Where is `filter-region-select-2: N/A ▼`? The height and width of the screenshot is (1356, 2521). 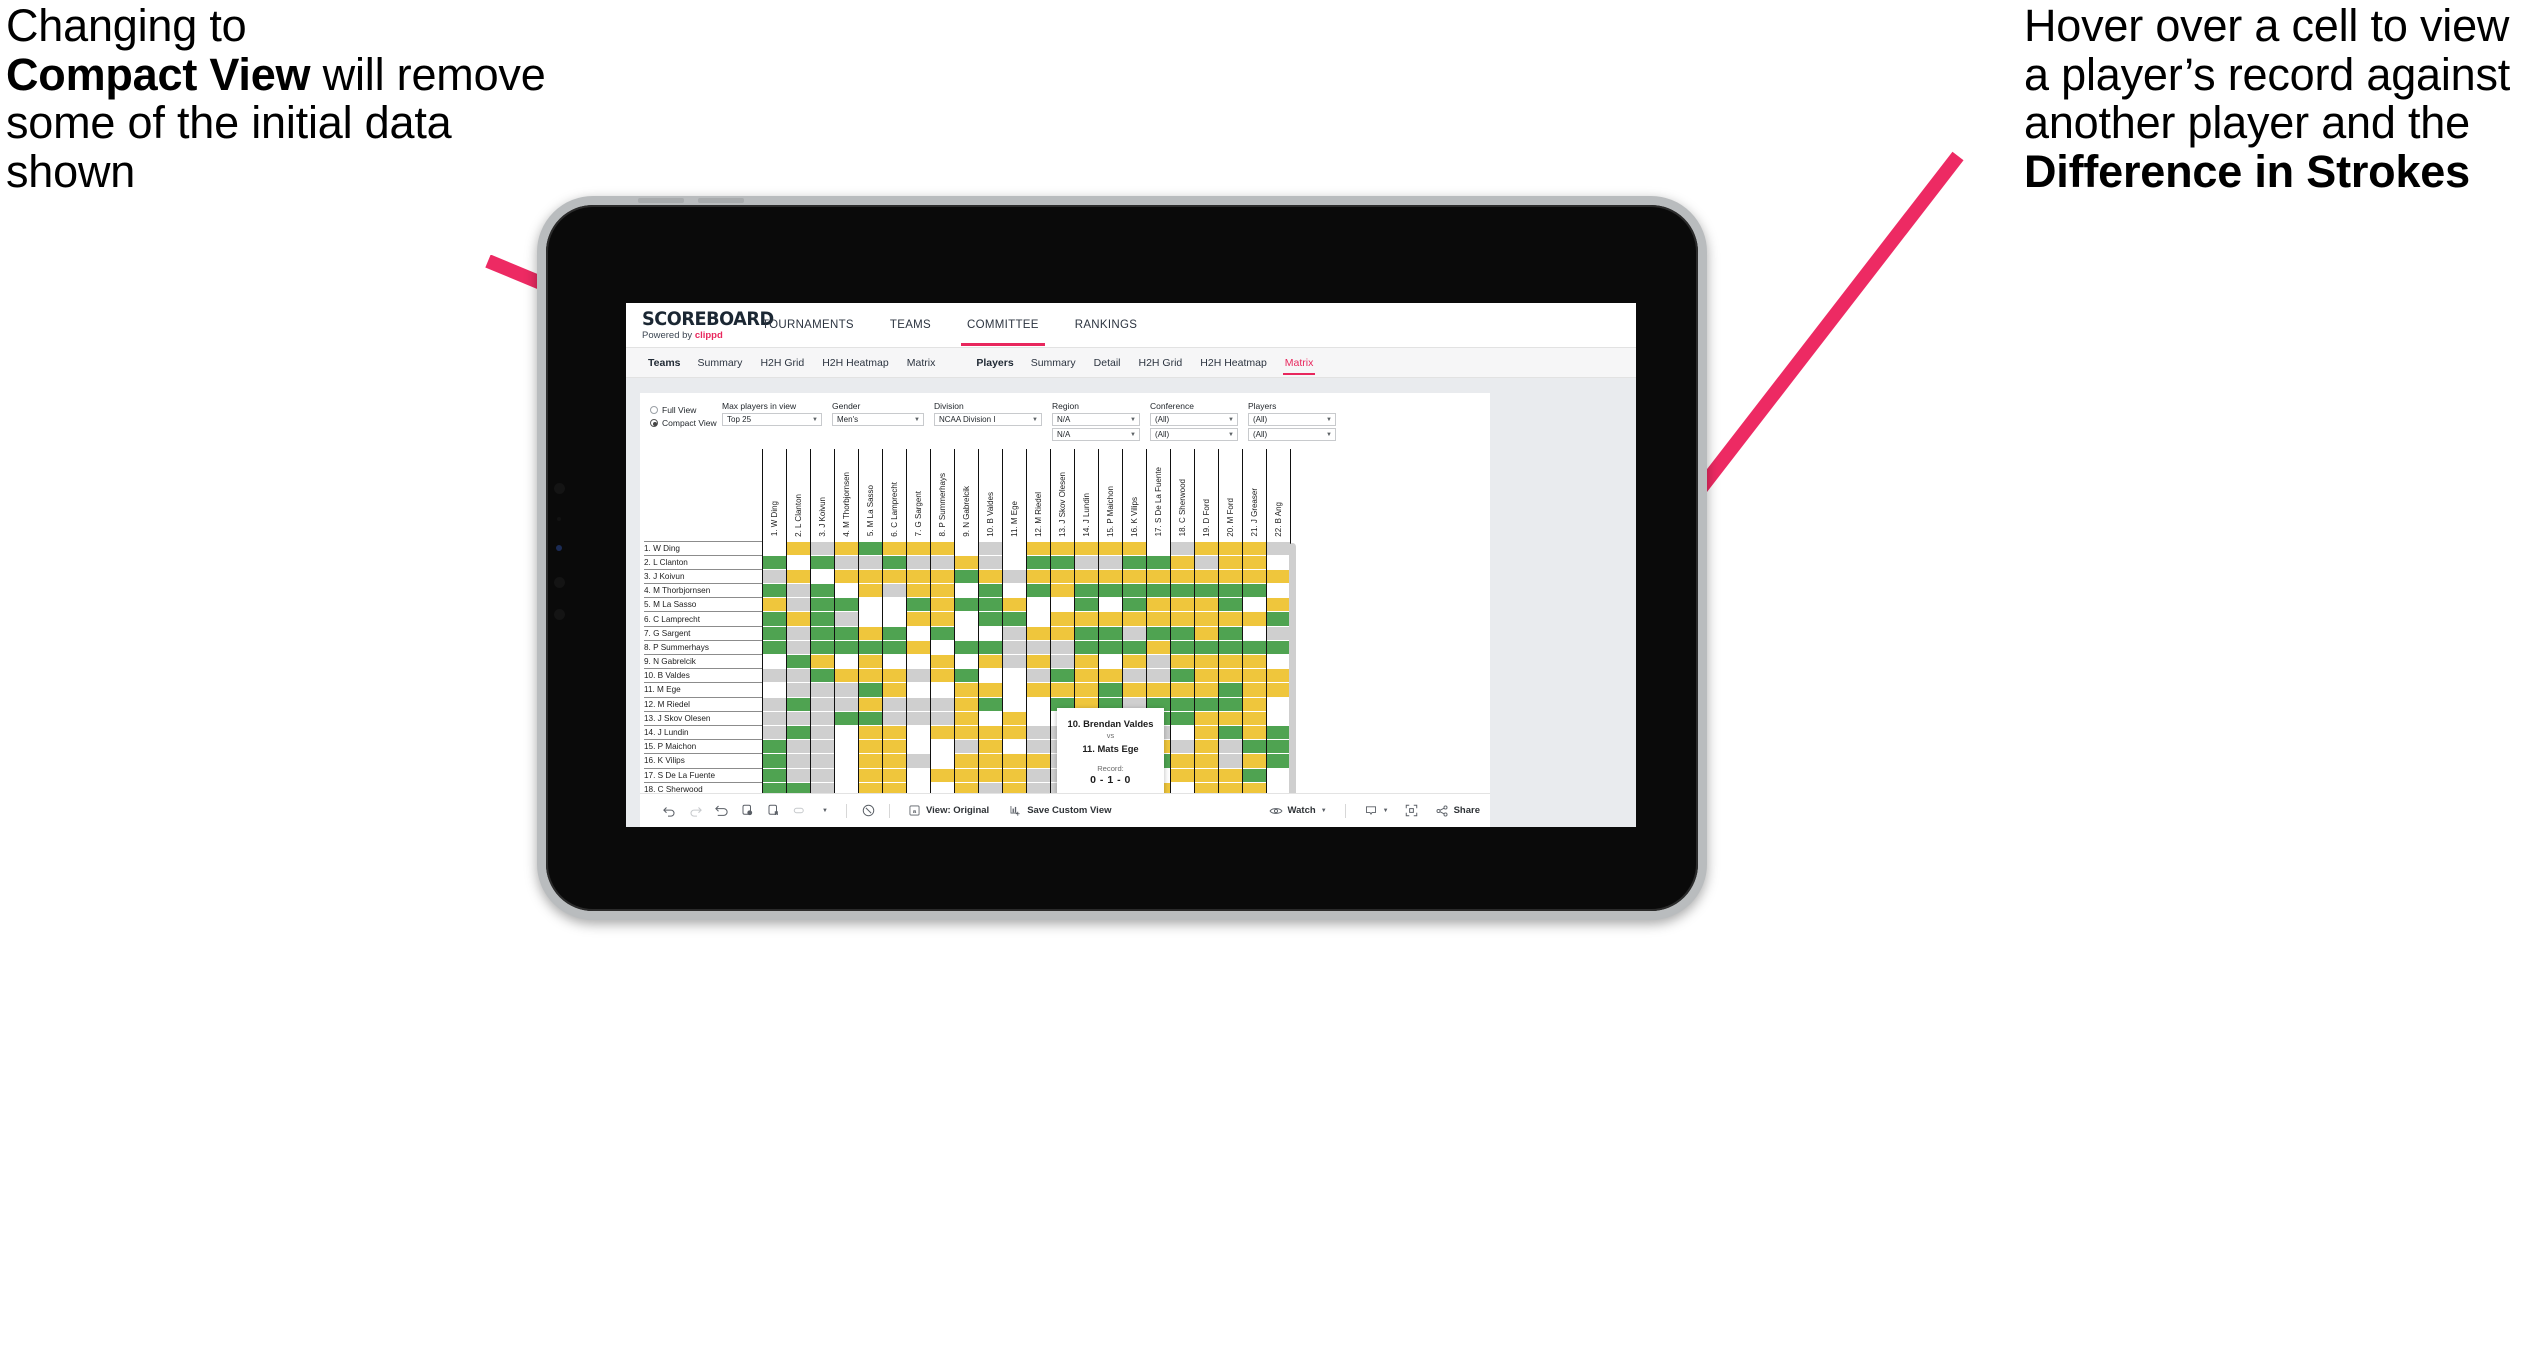 filter-region-select-2: N/A ▼ is located at coordinates (1096, 434).